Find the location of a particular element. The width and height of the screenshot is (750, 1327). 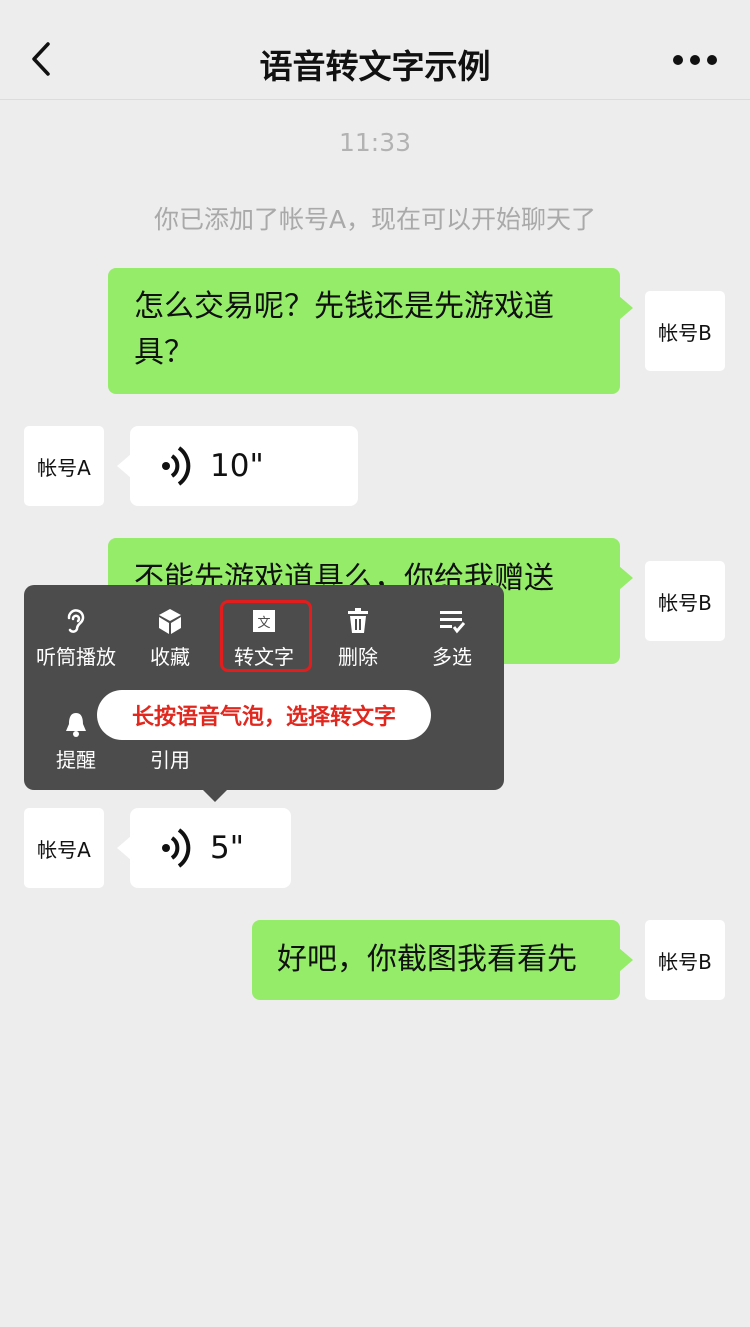

voice-duration: 5" is located at coordinates (227, 848).